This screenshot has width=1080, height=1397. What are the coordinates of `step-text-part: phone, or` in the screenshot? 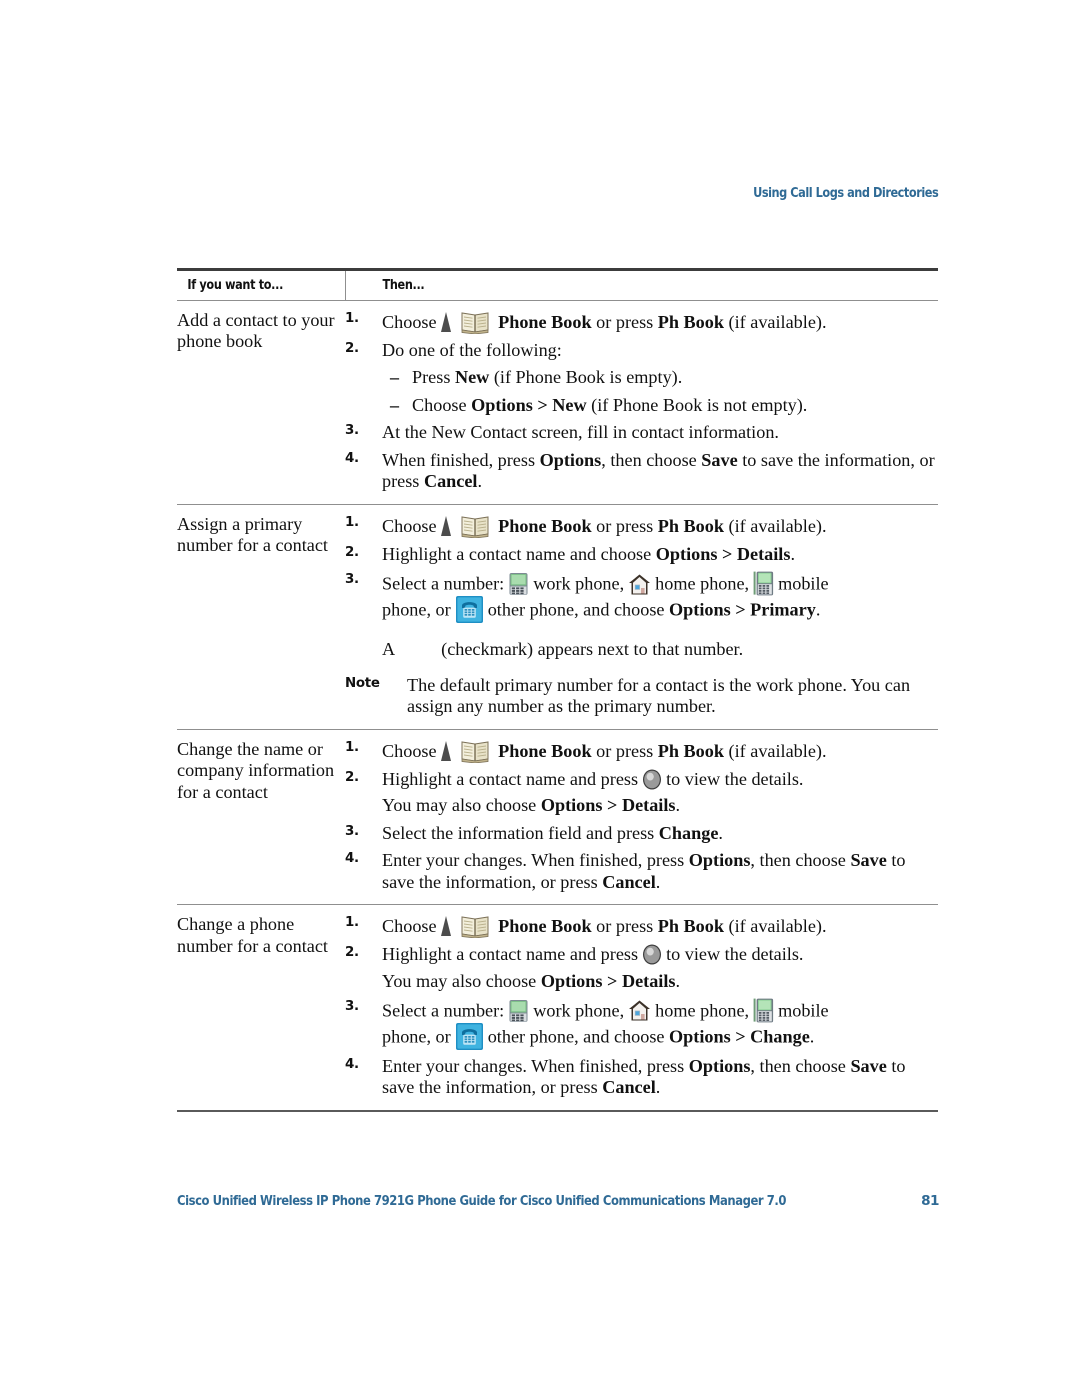 It's located at (416, 609).